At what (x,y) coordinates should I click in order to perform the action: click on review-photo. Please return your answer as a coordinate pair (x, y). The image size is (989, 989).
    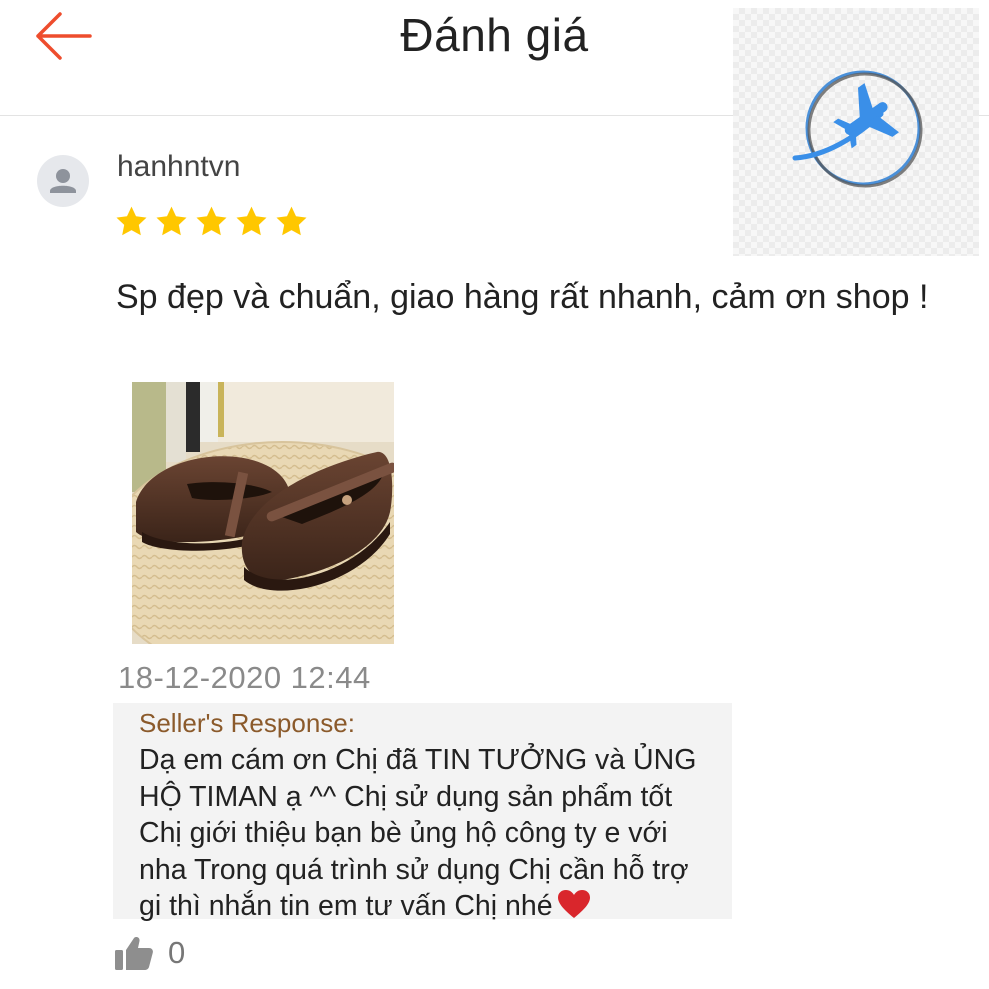
    Looking at the image, I should click on (263, 513).